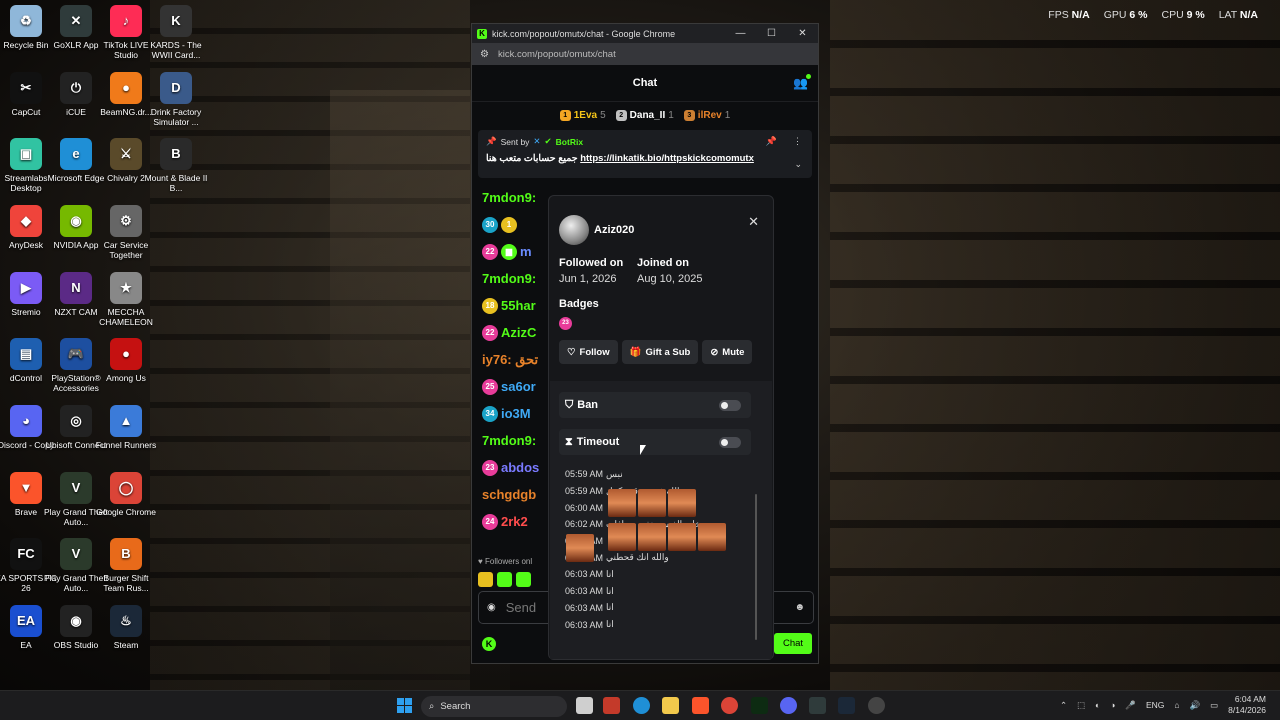 The height and width of the screenshot is (720, 1280). I want to click on desktop-icon: ● Among Us, so click(126, 360).